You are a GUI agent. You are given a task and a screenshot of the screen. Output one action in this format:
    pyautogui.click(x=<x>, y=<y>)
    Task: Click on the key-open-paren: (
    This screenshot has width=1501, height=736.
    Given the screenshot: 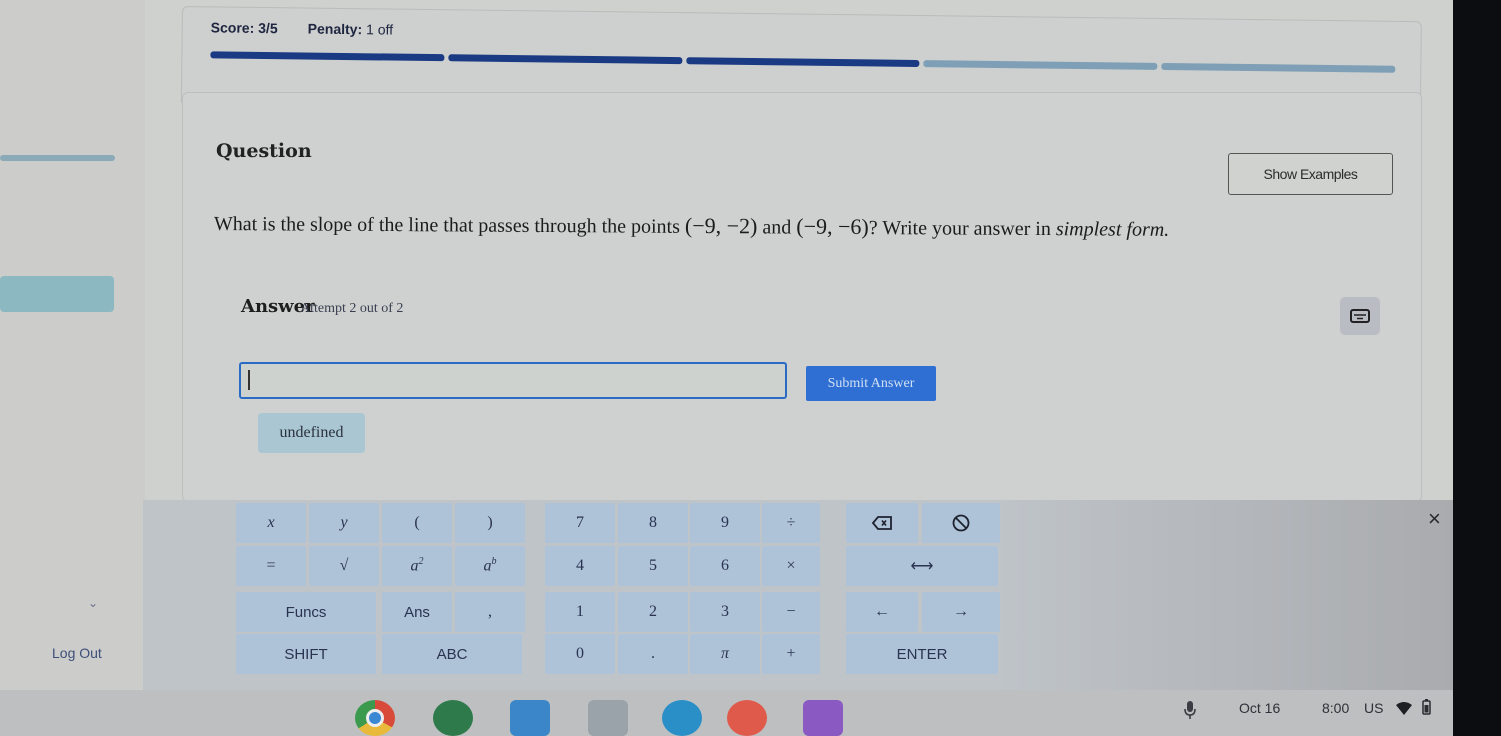 What is the action you would take?
    pyautogui.click(x=417, y=523)
    